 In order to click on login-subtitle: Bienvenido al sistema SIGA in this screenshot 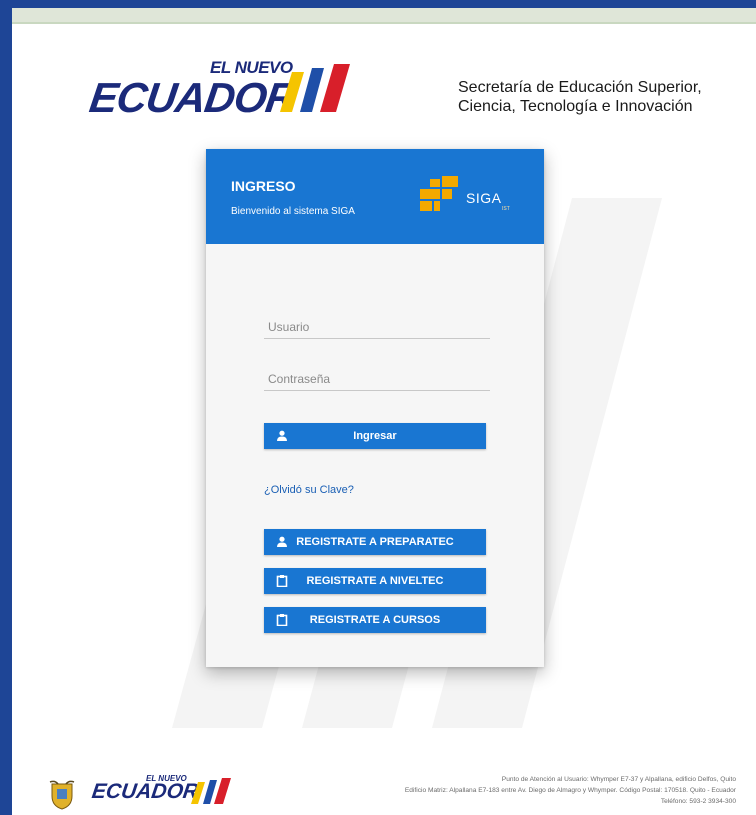, I will do `click(293, 211)`.